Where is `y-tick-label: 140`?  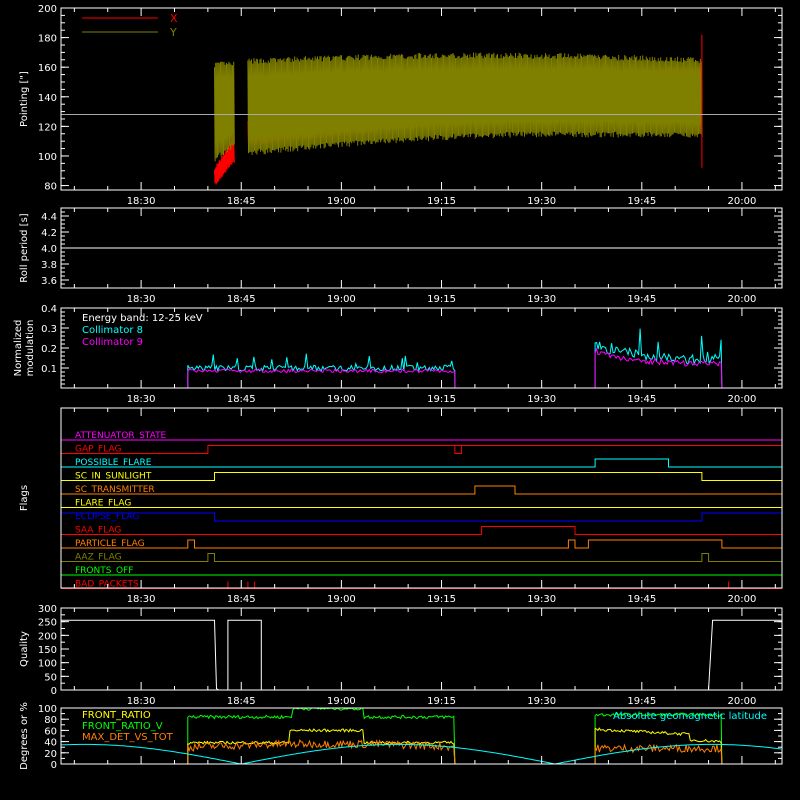 y-tick-label: 140 is located at coordinates (47, 98).